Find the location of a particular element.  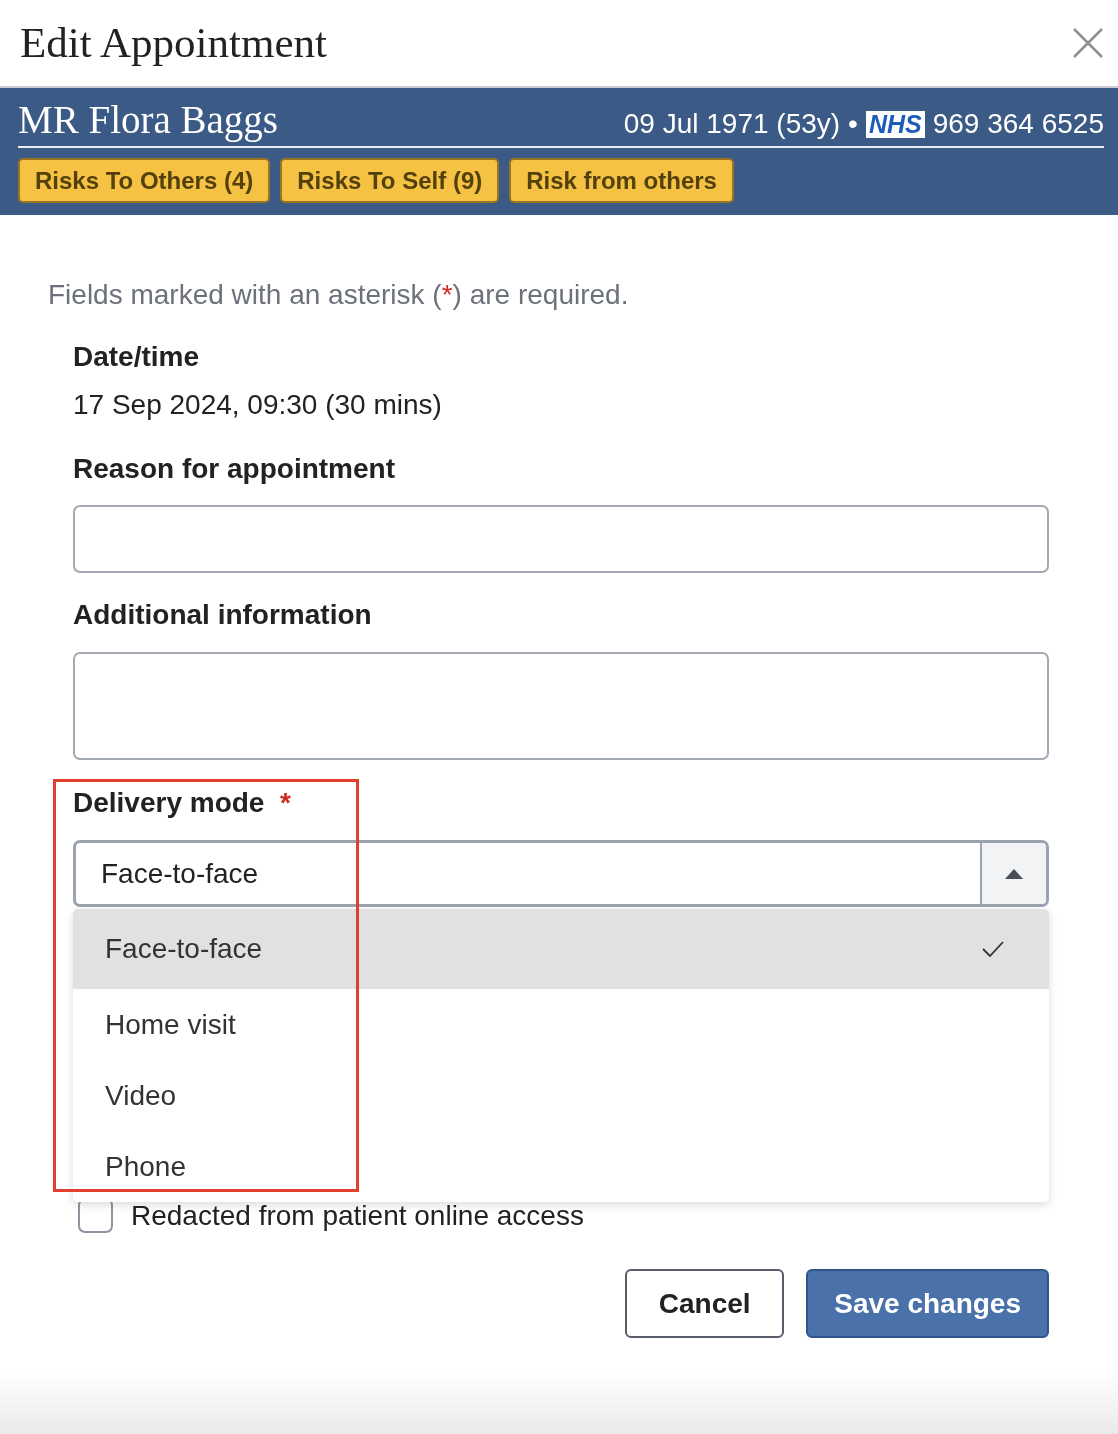

cancel-button: Cancel is located at coordinates (705, 1303).